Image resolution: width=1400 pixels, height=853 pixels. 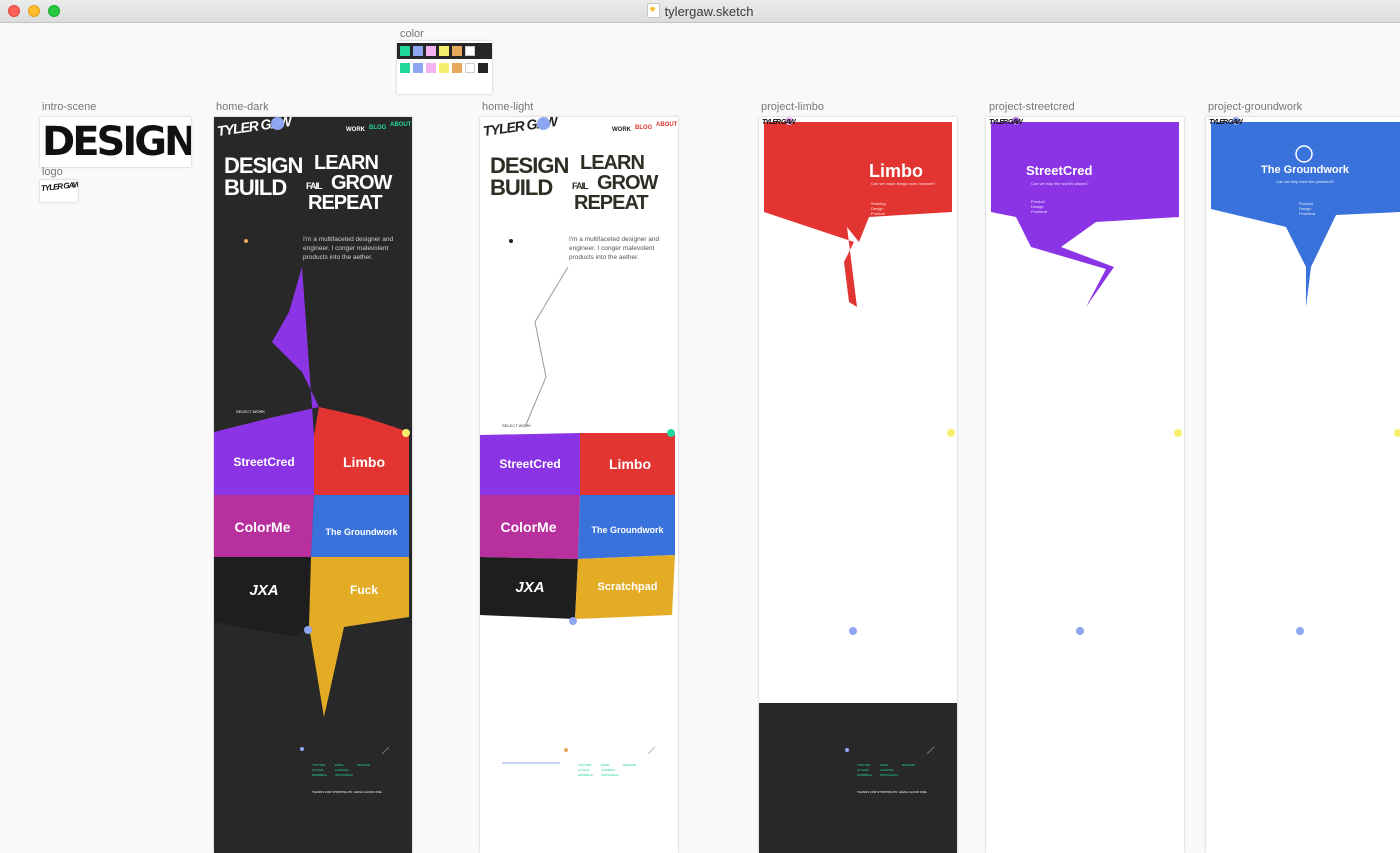 I want to click on home-dark-graphics, so click(x=312, y=497).